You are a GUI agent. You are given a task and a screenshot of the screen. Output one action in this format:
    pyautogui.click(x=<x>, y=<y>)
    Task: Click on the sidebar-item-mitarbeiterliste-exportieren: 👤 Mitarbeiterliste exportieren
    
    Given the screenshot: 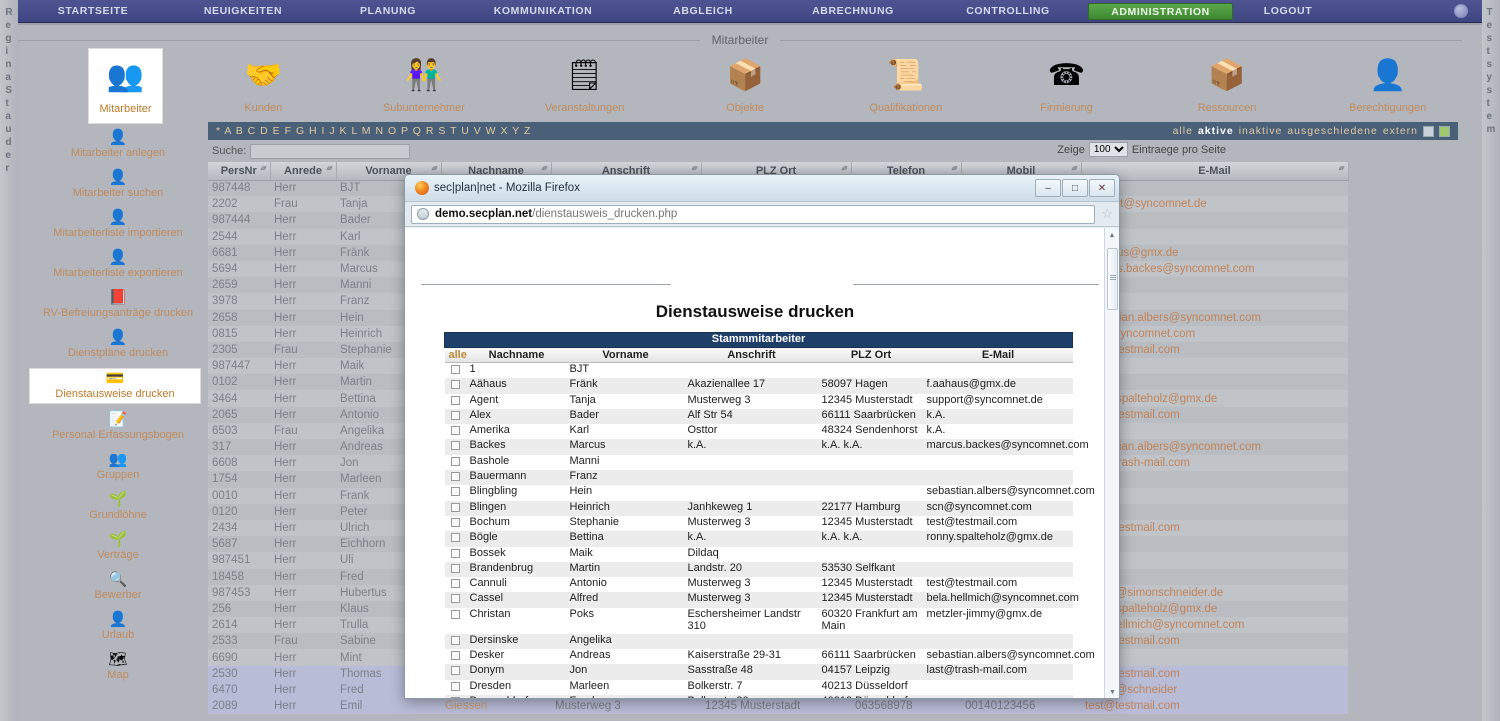 What is the action you would take?
    pyautogui.click(x=118, y=265)
    